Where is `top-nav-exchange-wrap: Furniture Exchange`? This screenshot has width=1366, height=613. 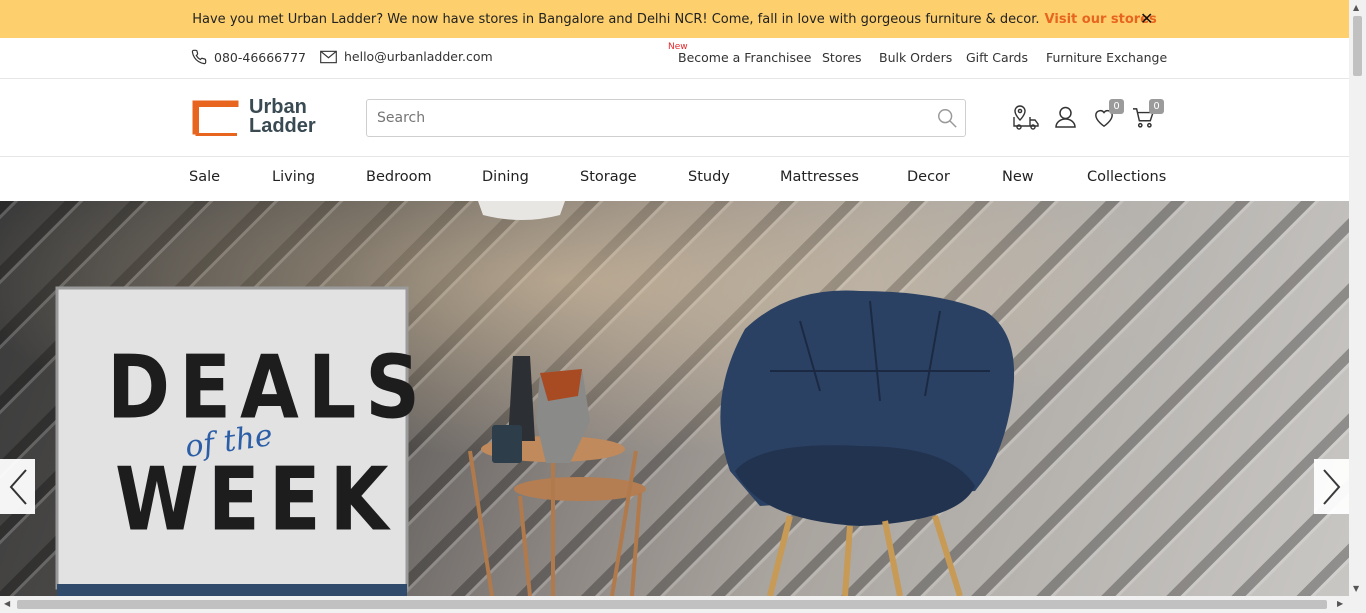
top-nav-exchange-wrap: Furniture Exchange is located at coordinates (1106, 57).